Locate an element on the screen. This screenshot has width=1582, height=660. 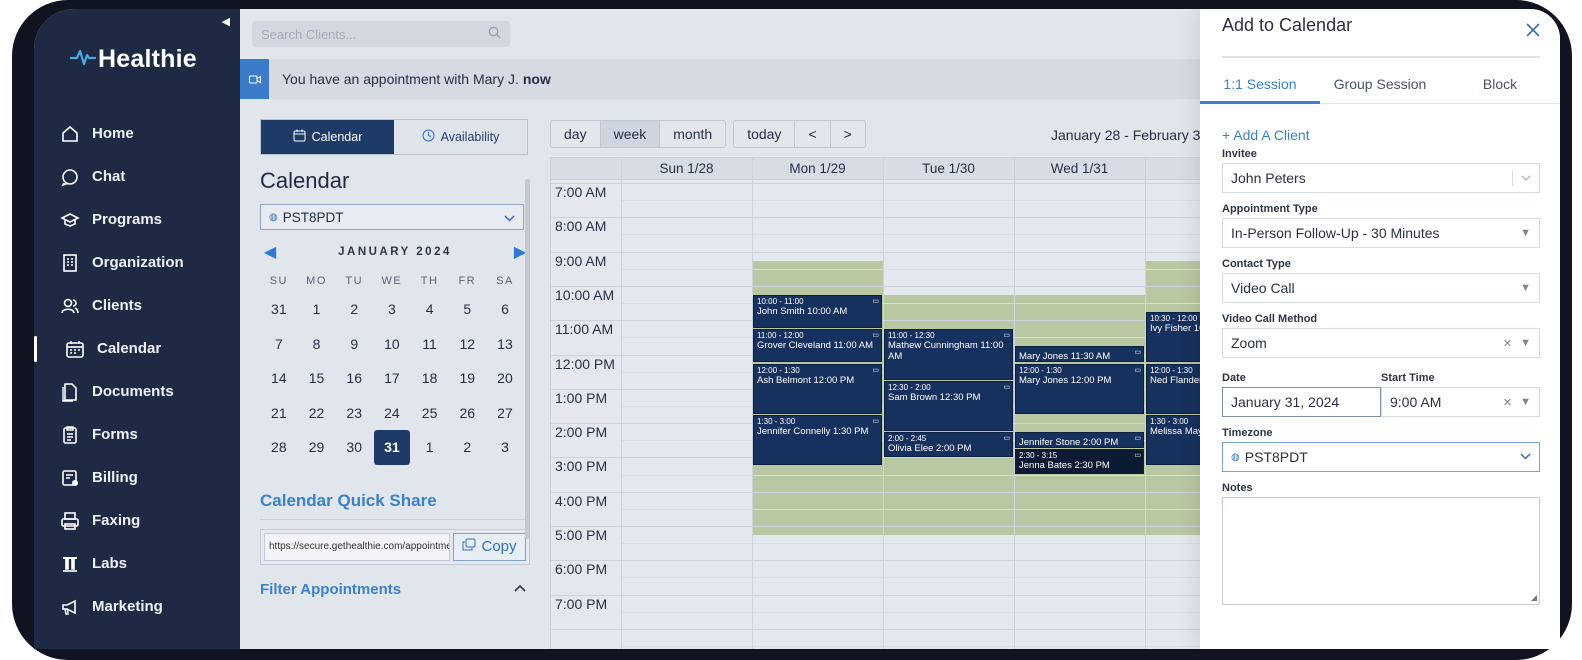
mini-calendar-day: 26 is located at coordinates (467, 413).